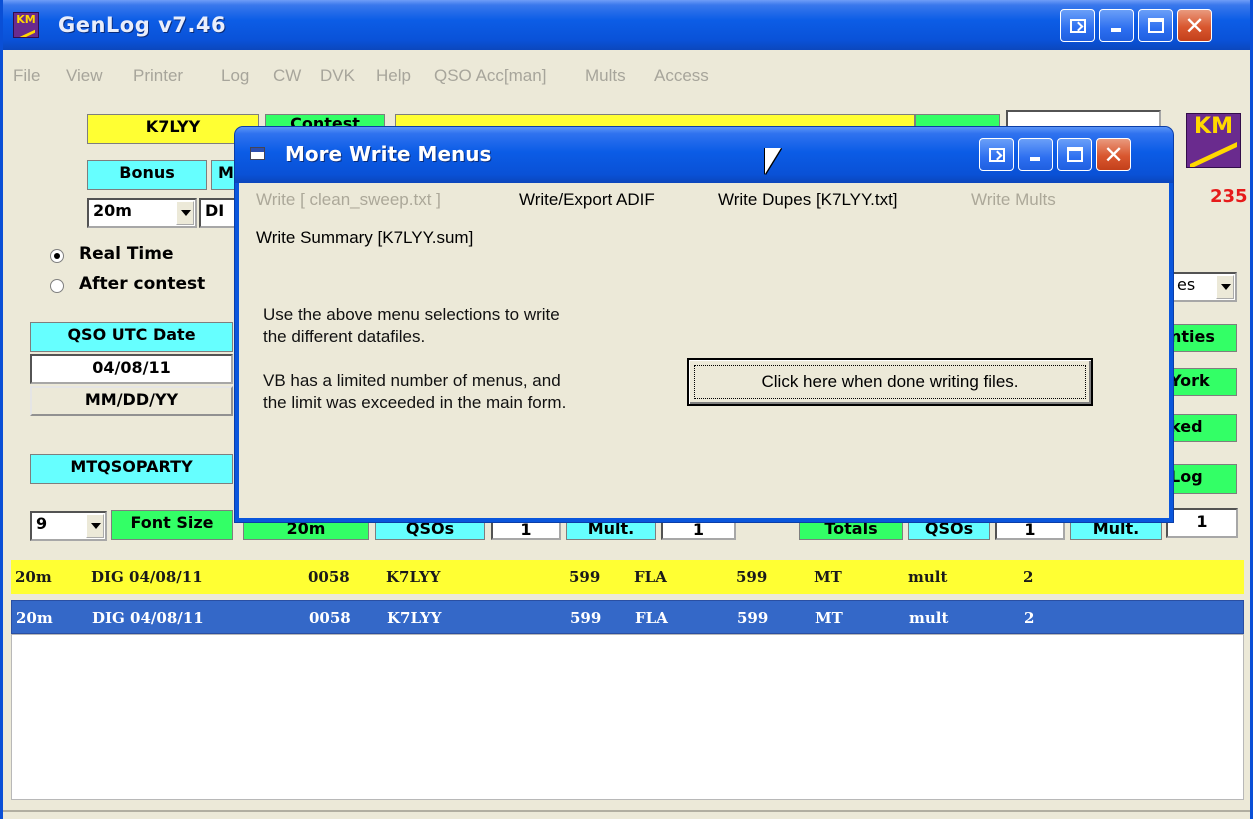  I want to click on qso-date-field: 04/08/11, so click(131, 369).